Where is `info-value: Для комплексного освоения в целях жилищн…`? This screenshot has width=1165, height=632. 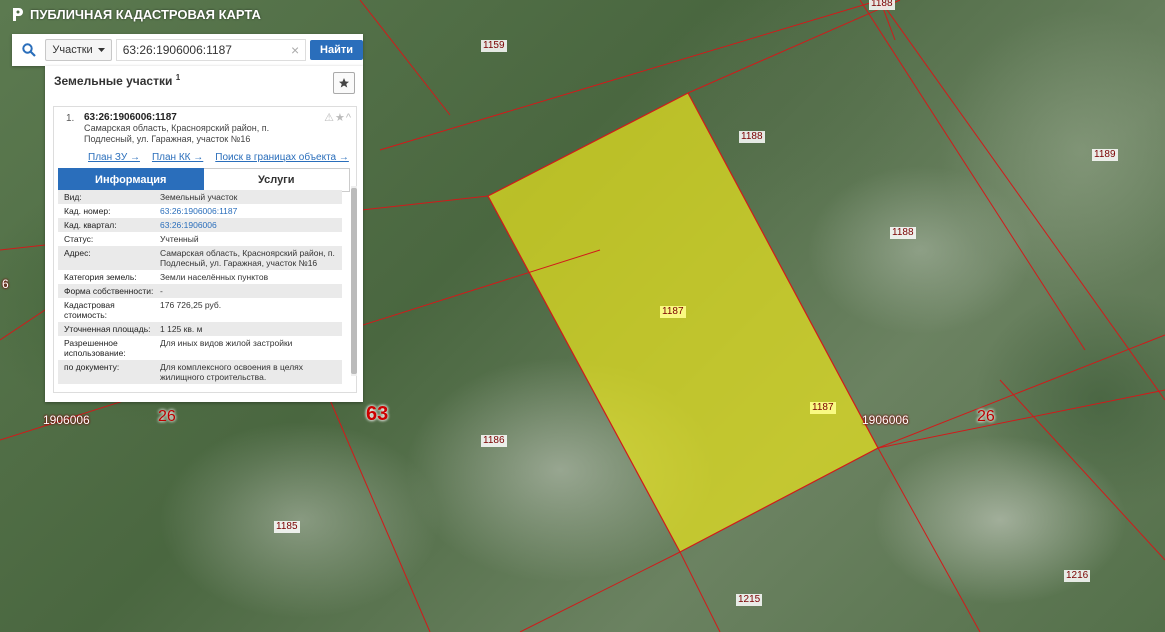 info-value: Для комплексного освоения в целях жилищн… is located at coordinates (232, 372).